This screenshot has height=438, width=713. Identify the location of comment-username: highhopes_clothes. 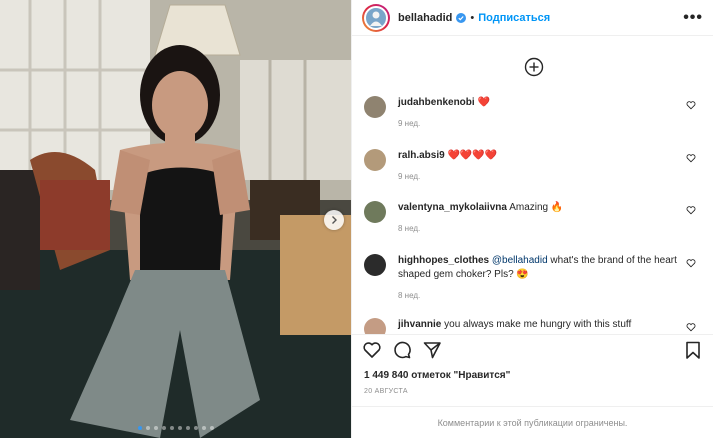
(443, 260).